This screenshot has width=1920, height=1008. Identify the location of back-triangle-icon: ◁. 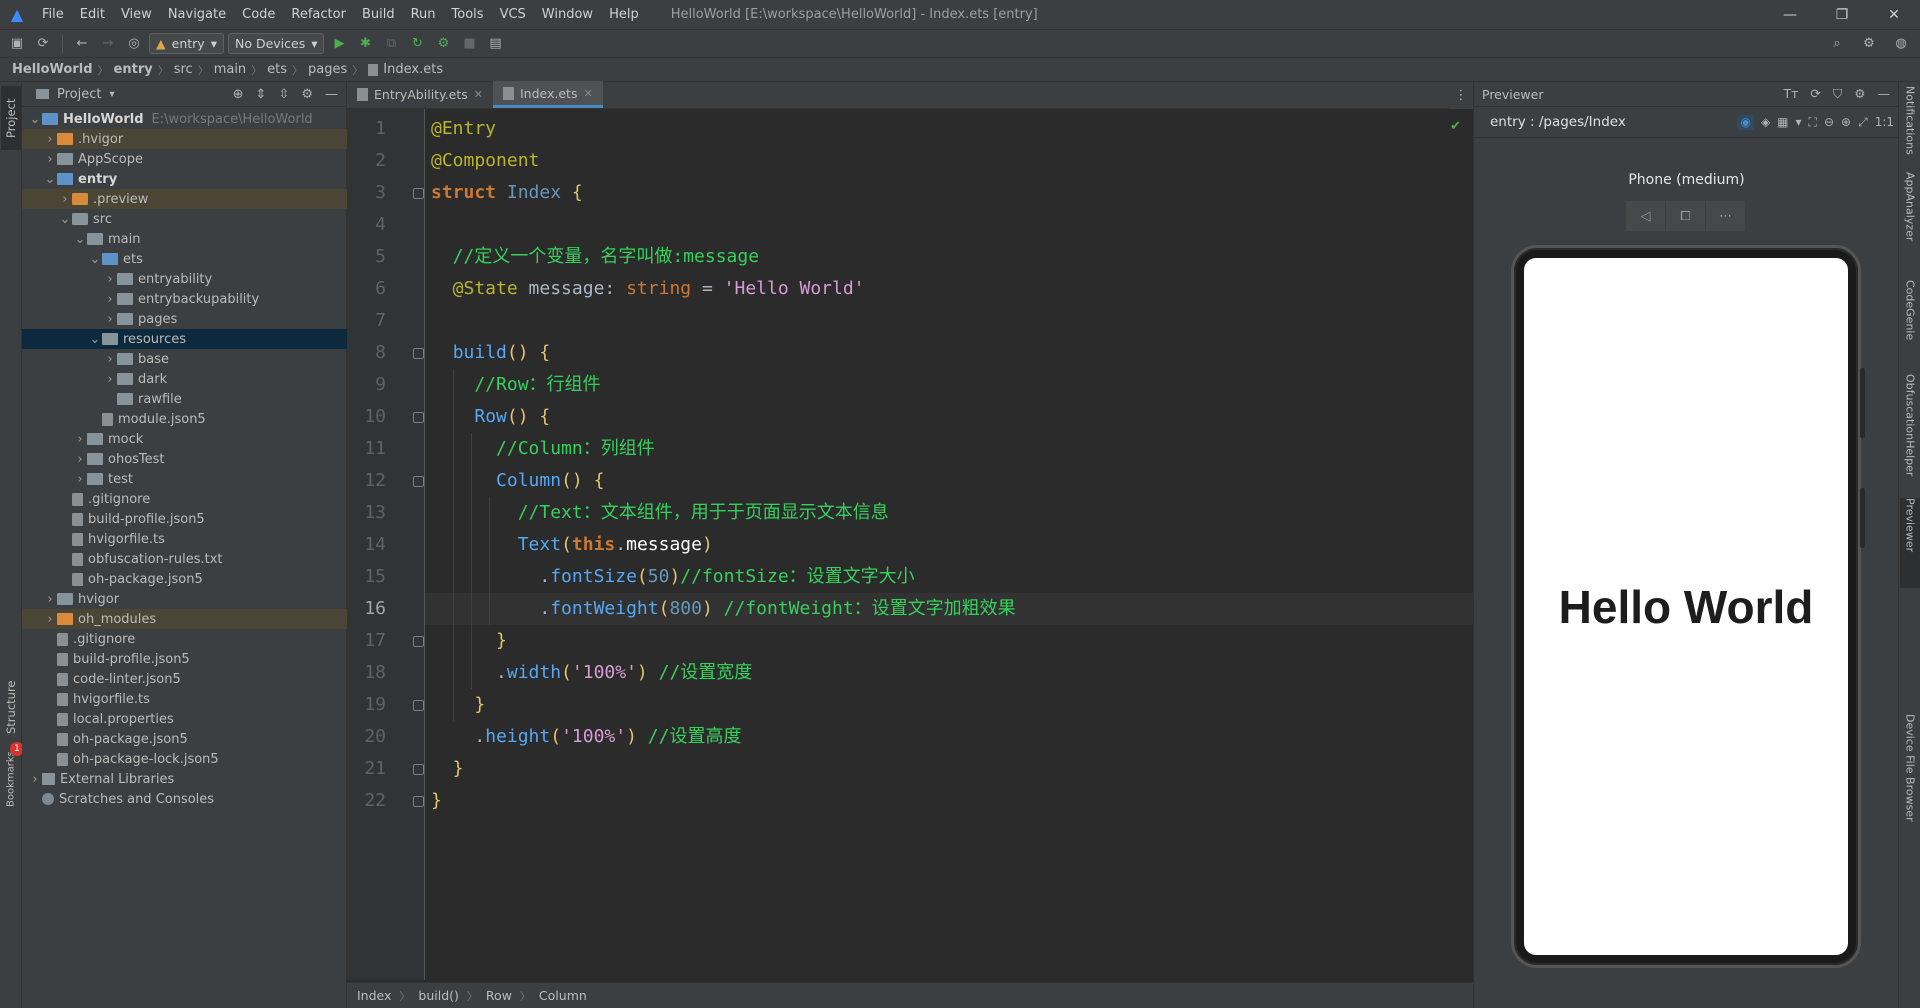
(1646, 216).